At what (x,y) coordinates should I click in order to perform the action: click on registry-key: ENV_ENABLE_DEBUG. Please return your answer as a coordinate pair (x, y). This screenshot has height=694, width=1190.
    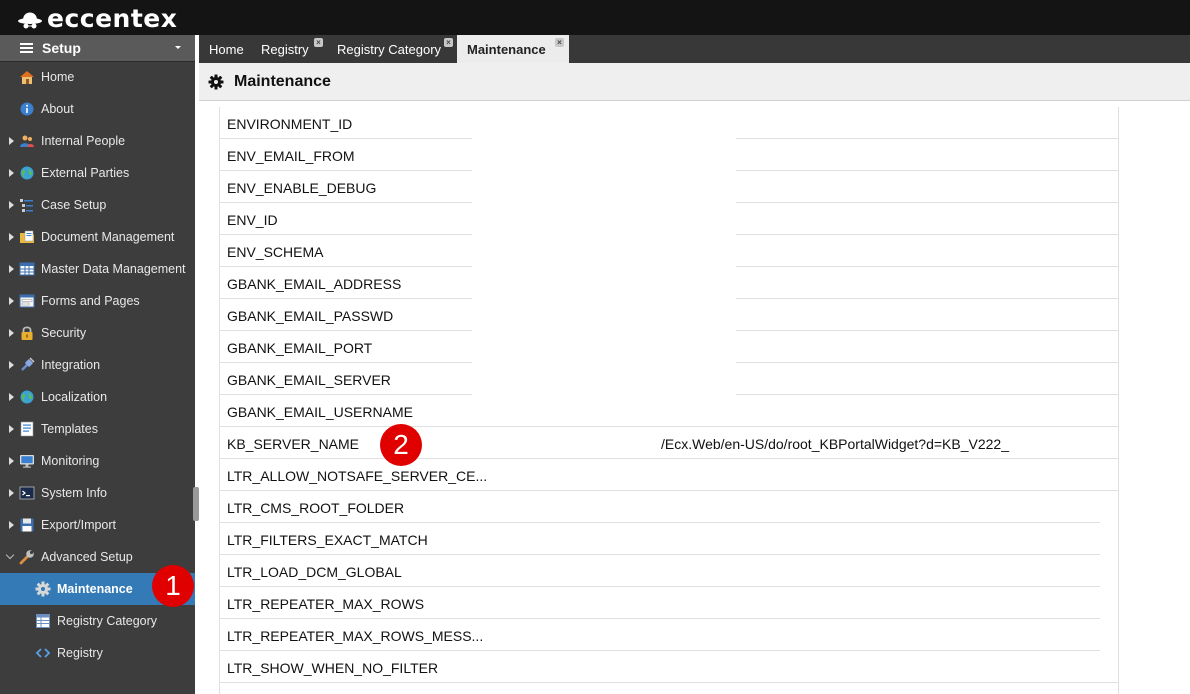
    Looking at the image, I should click on (302, 188).